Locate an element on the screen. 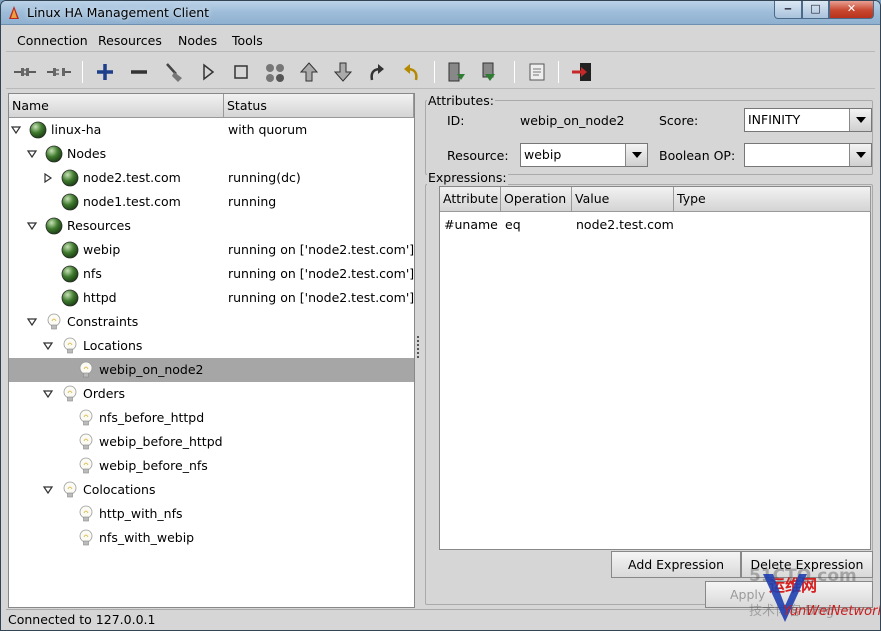 The image size is (881, 631). tree-item-http-with-nfs: http_with_nfs is located at coordinates (211, 514).